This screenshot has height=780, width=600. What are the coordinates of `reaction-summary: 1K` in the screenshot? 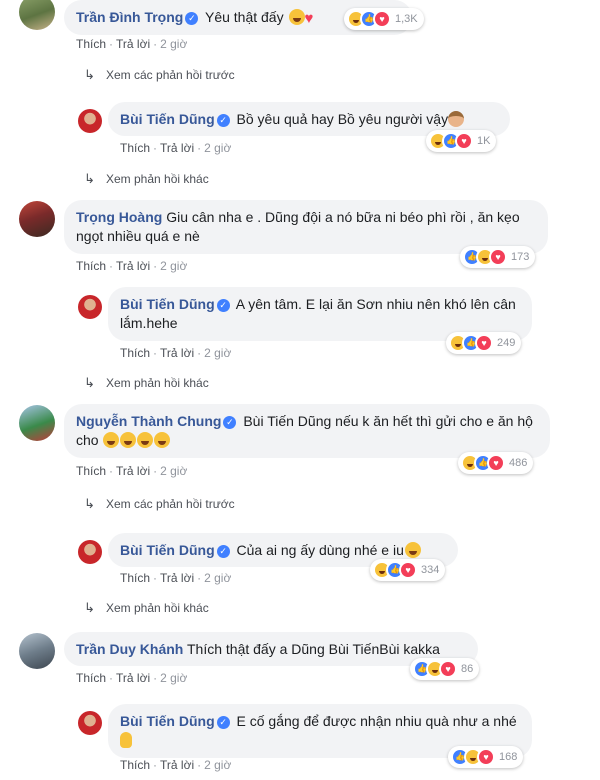 It's located at (461, 141).